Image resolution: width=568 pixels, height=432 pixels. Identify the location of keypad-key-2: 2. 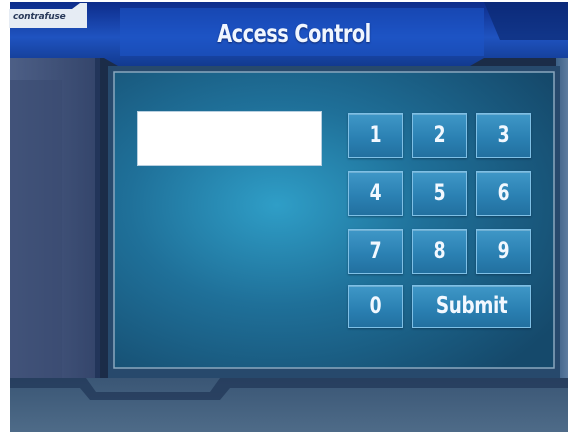
(439, 135).